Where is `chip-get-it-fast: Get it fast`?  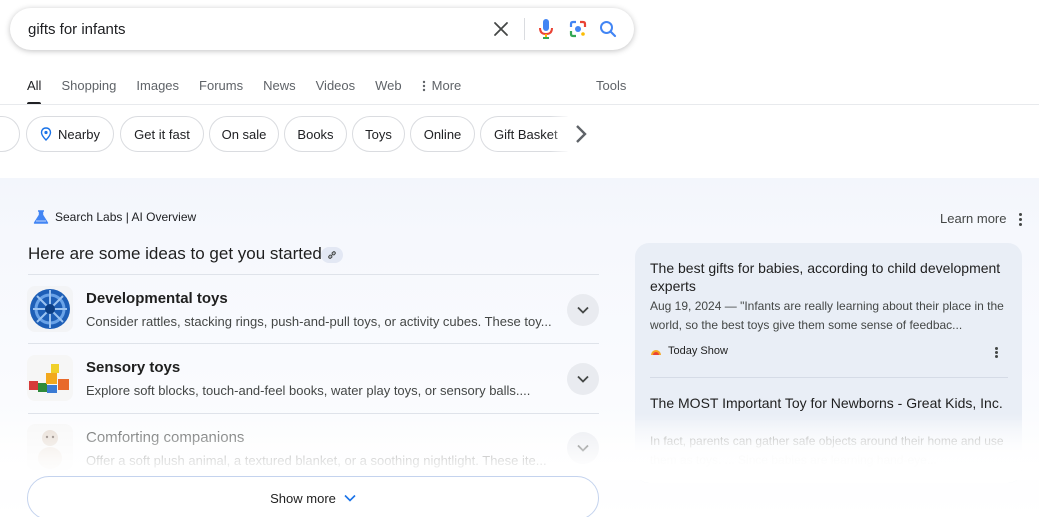 chip-get-it-fast: Get it fast is located at coordinates (162, 134).